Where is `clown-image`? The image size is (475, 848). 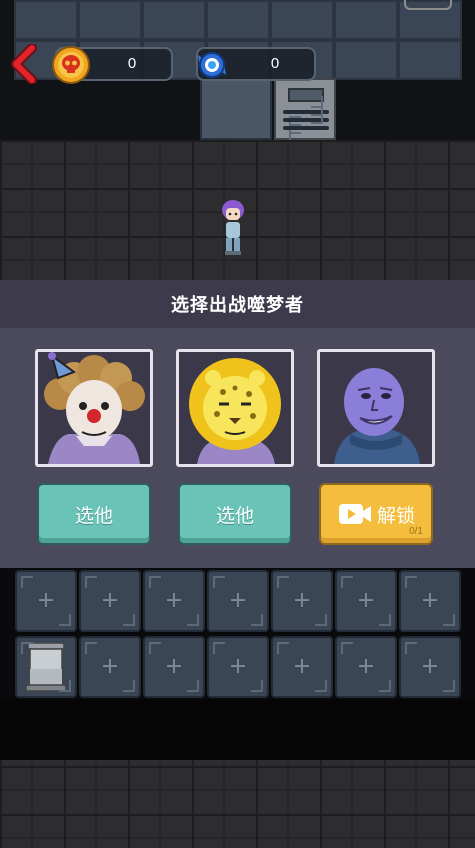
clown-image is located at coordinates (94, 408).